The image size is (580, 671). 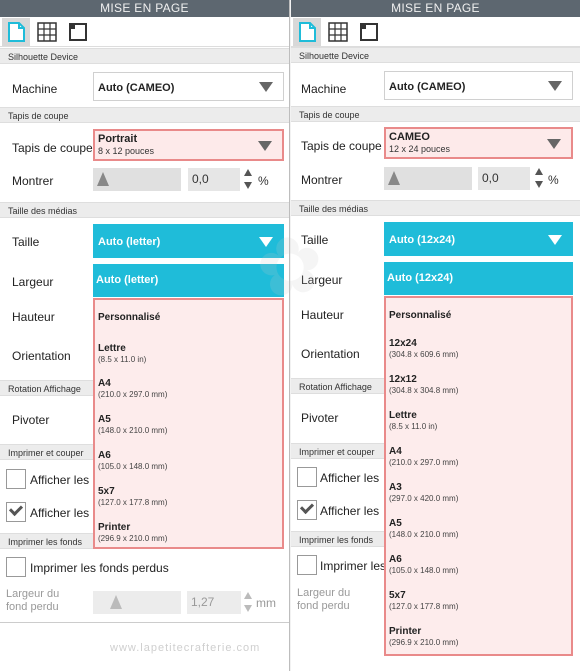 I want to click on option-title: Lettre, so click(x=112, y=348).